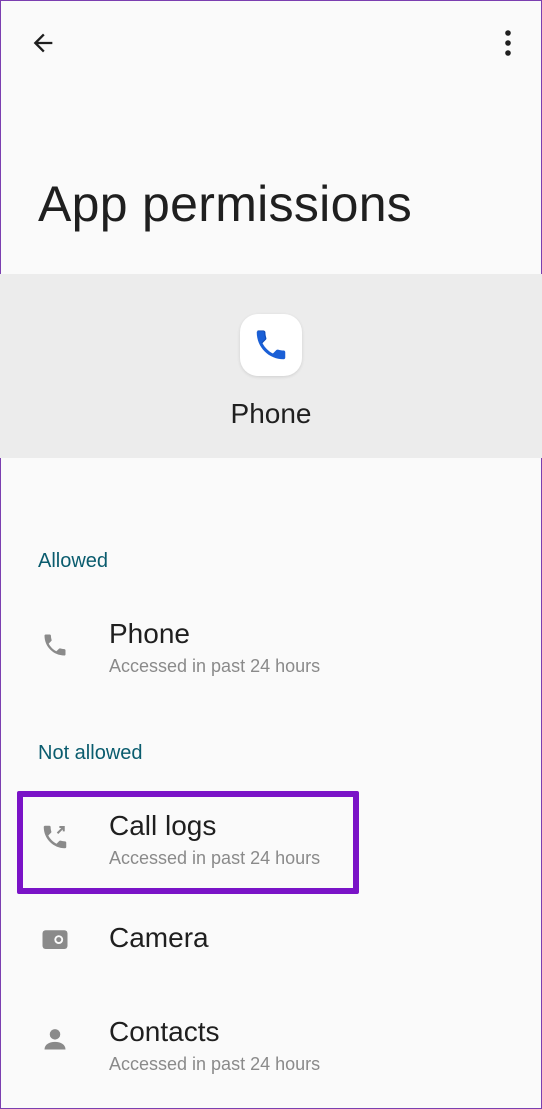 The width and height of the screenshot is (542, 1109). I want to click on page-title: App permissions, so click(225, 204).